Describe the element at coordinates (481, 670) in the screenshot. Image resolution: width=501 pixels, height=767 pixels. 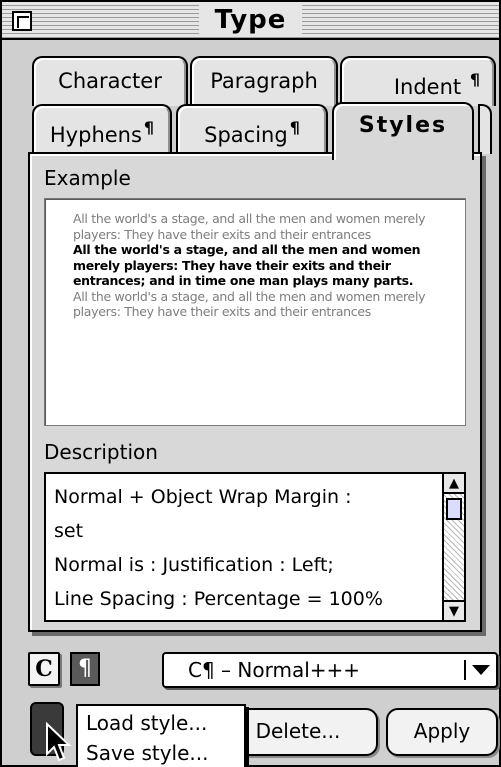
I see `chevron-down-icon` at that location.